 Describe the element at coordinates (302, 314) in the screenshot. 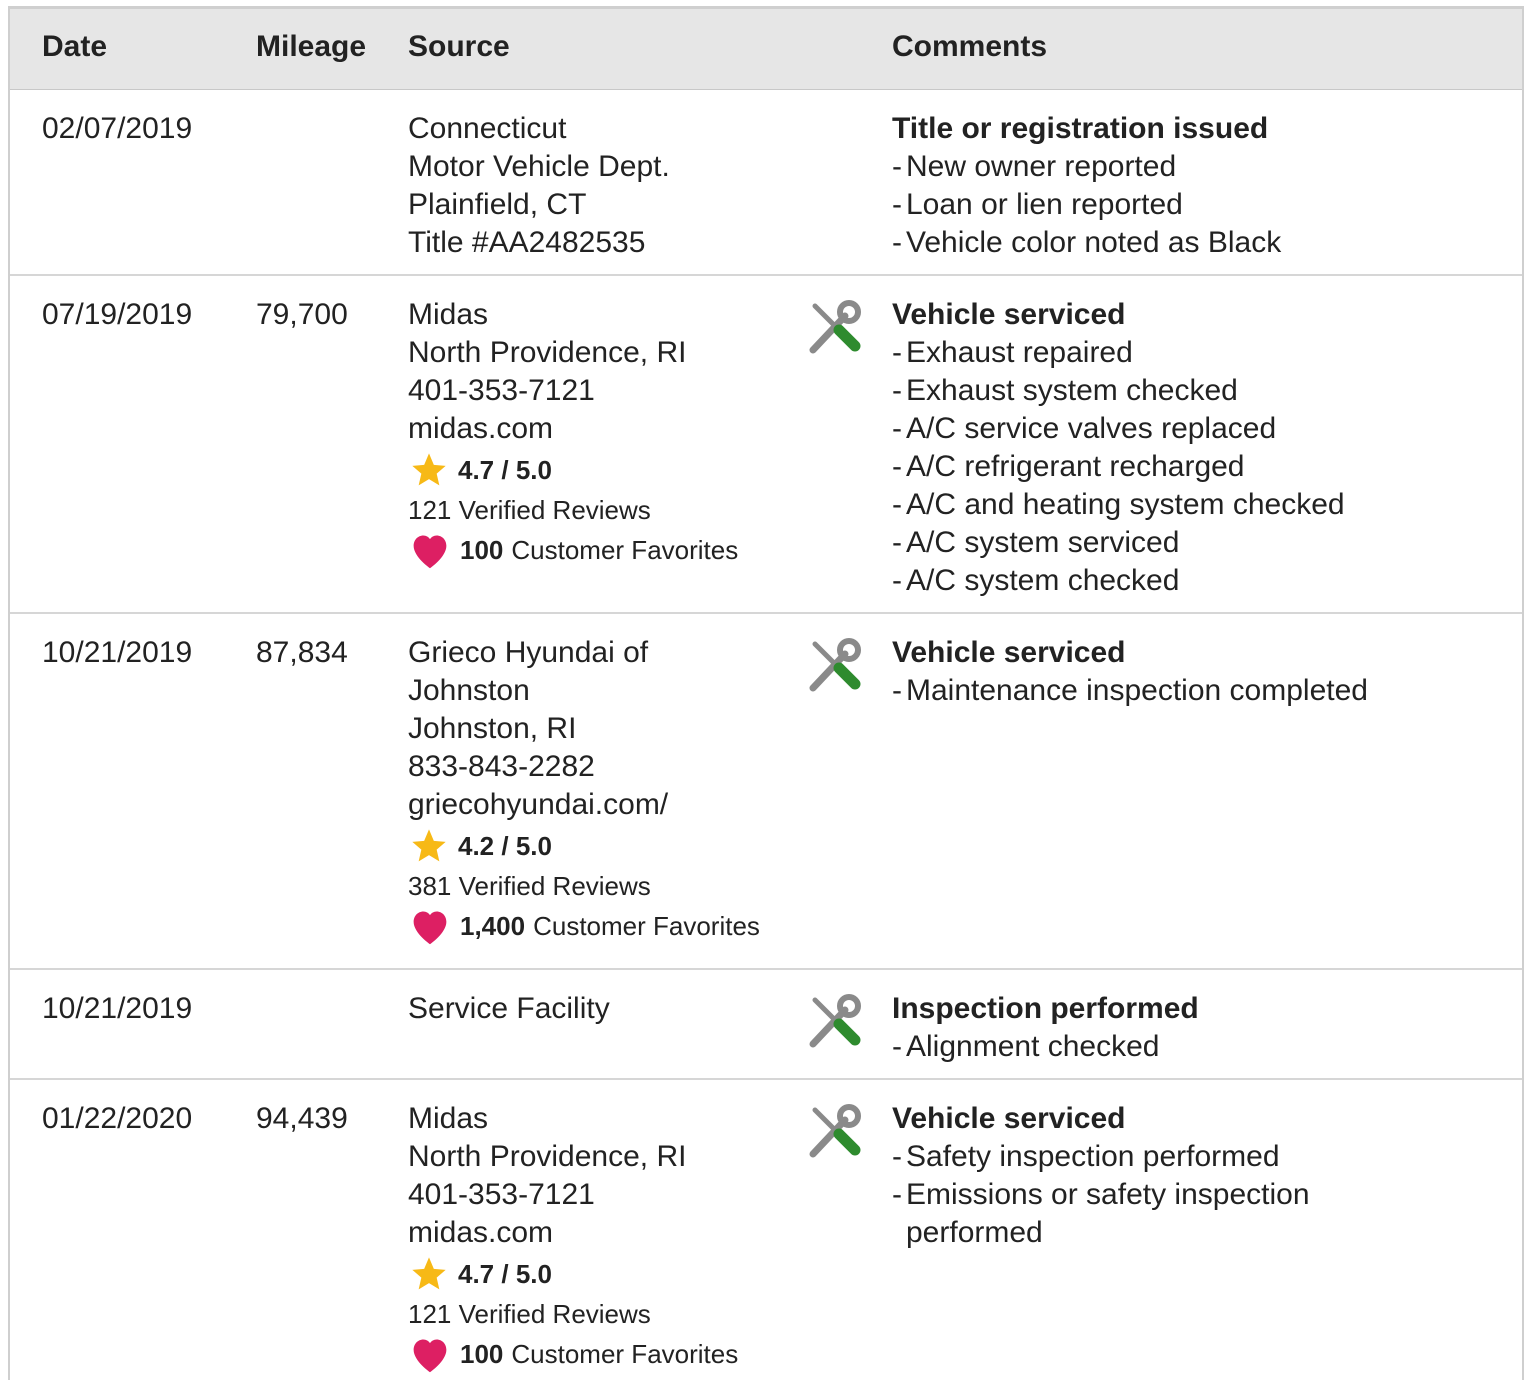

I see `row-mileage: 79,700` at that location.